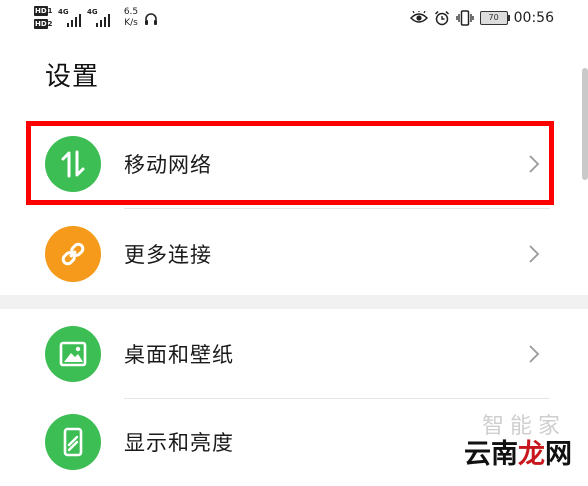 The image size is (588, 486). Describe the element at coordinates (464, 18) in the screenshot. I see `vibrate-icon` at that location.